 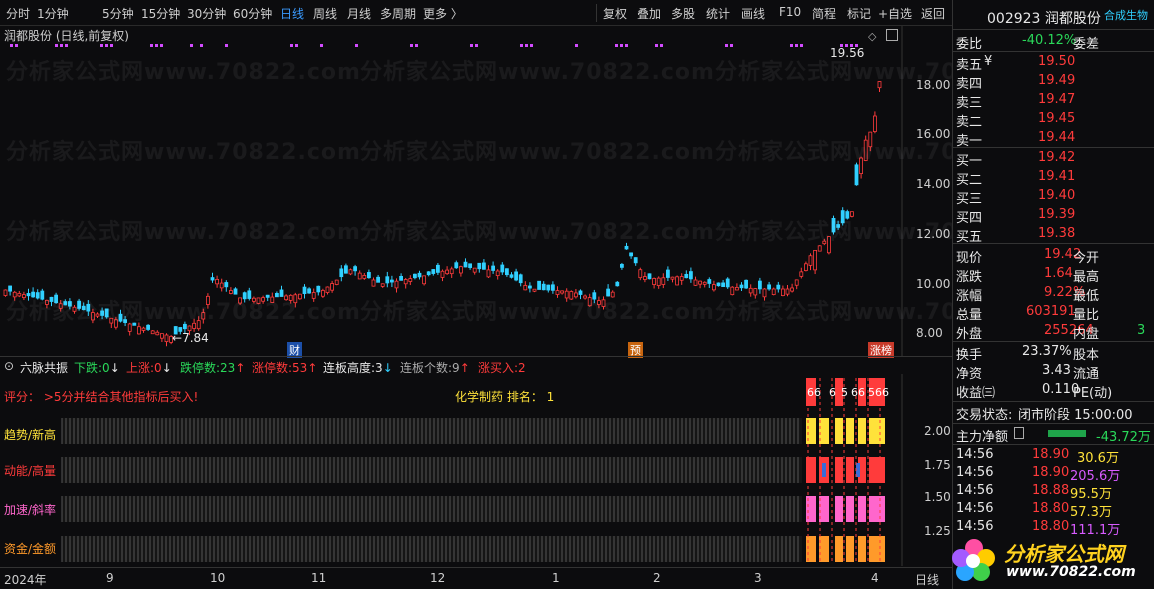 What do you see at coordinates (18, 13) in the screenshot?
I see `tab-fenshi: 分时` at bounding box center [18, 13].